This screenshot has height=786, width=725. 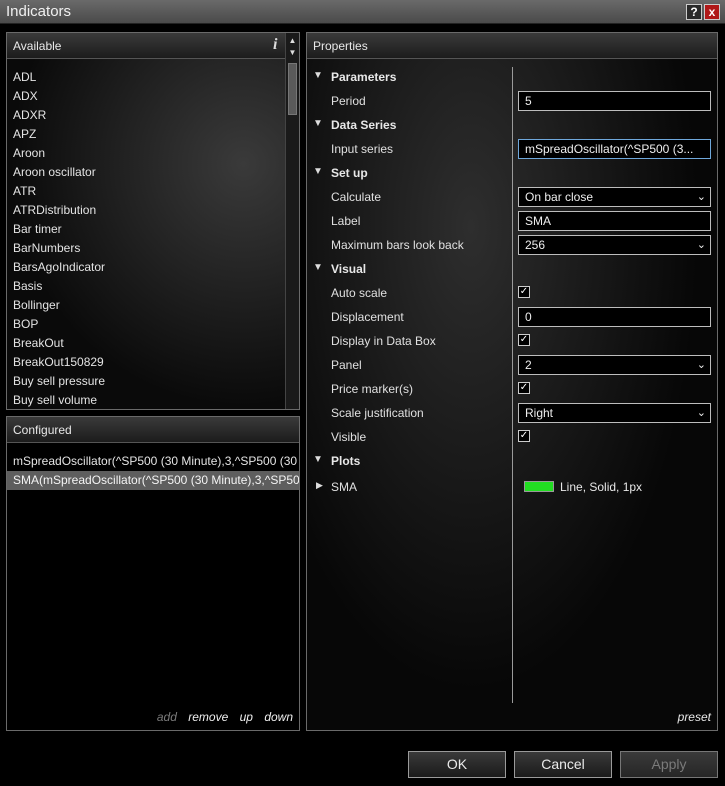 What do you see at coordinates (559, 197) in the screenshot?
I see `select-value: On bar close` at bounding box center [559, 197].